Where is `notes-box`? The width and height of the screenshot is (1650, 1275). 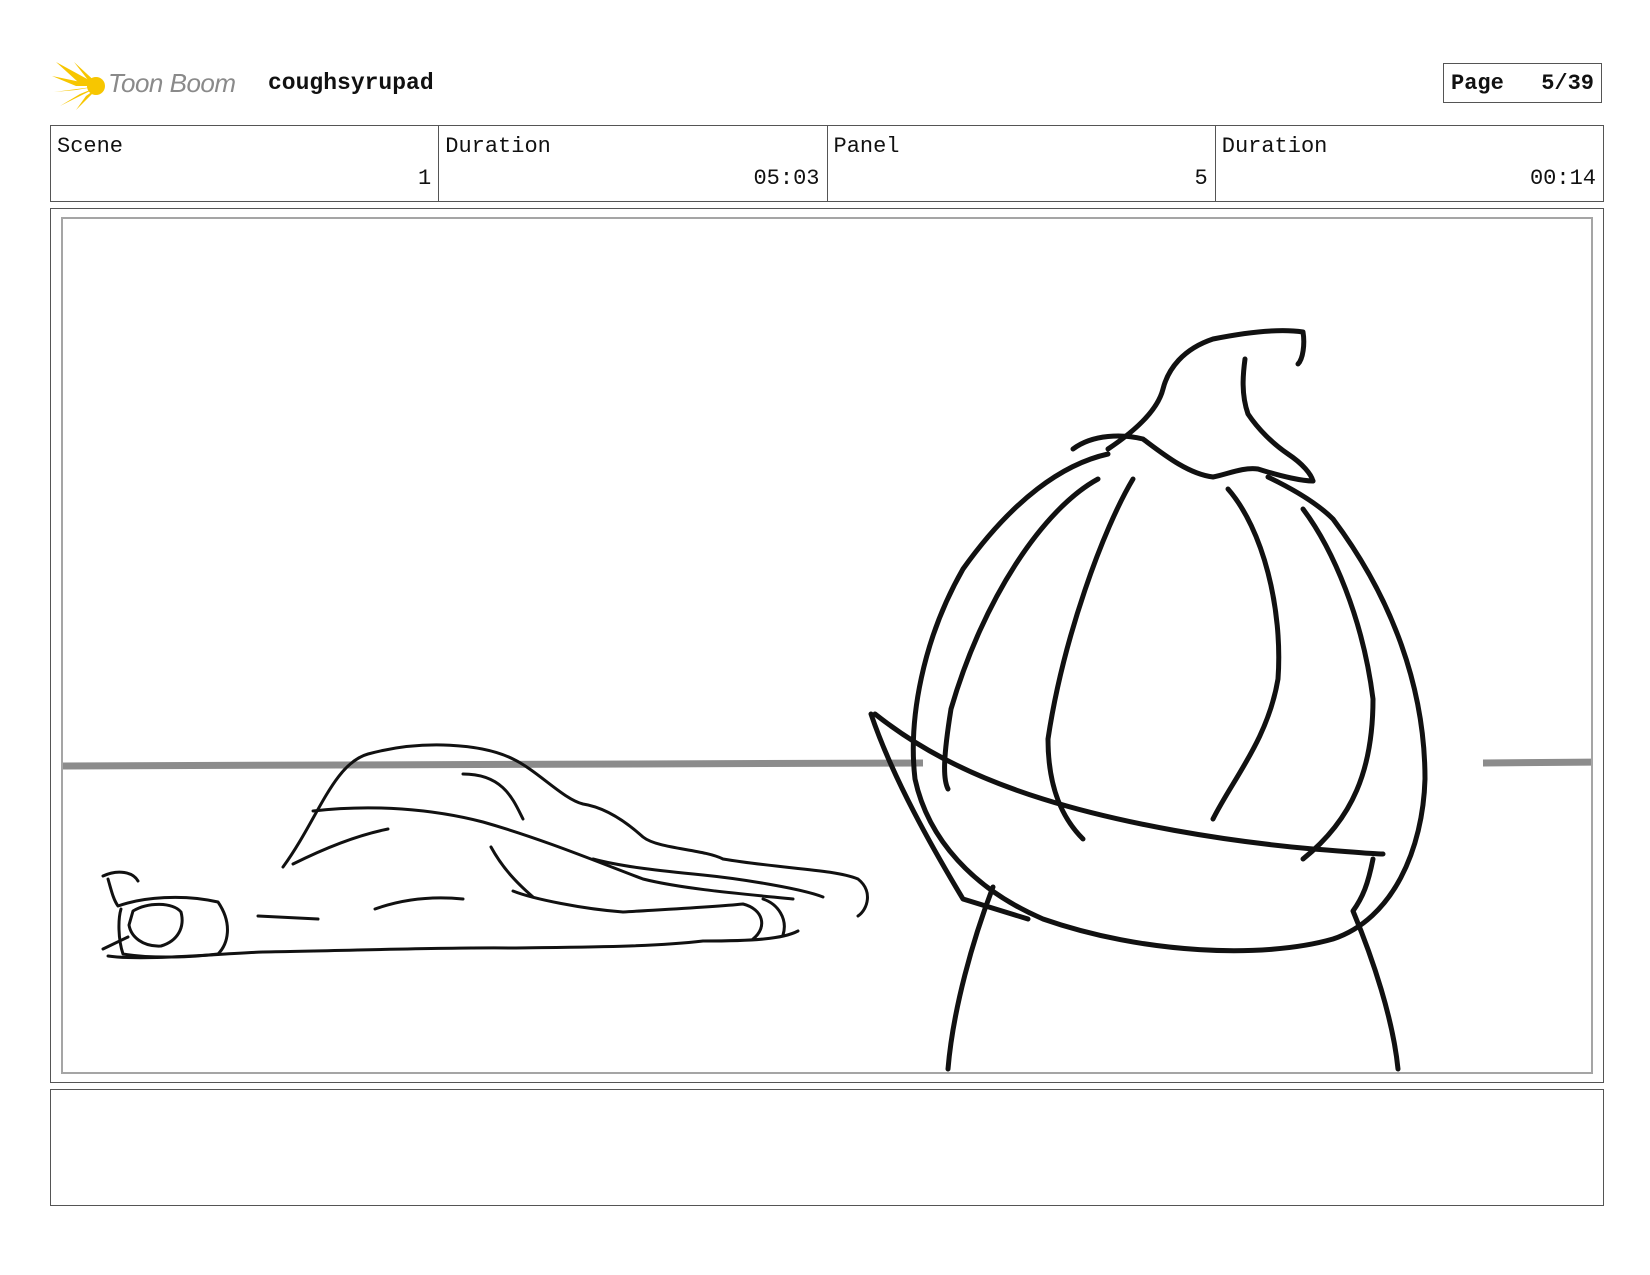
notes-box is located at coordinates (827, 1147).